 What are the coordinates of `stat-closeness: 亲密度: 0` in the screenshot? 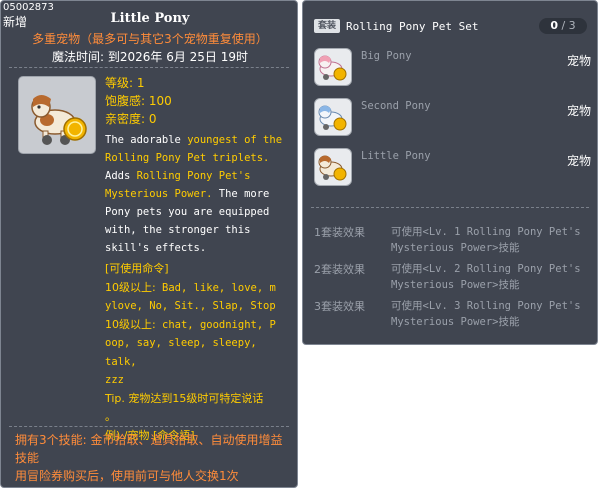 It's located at (131, 119).